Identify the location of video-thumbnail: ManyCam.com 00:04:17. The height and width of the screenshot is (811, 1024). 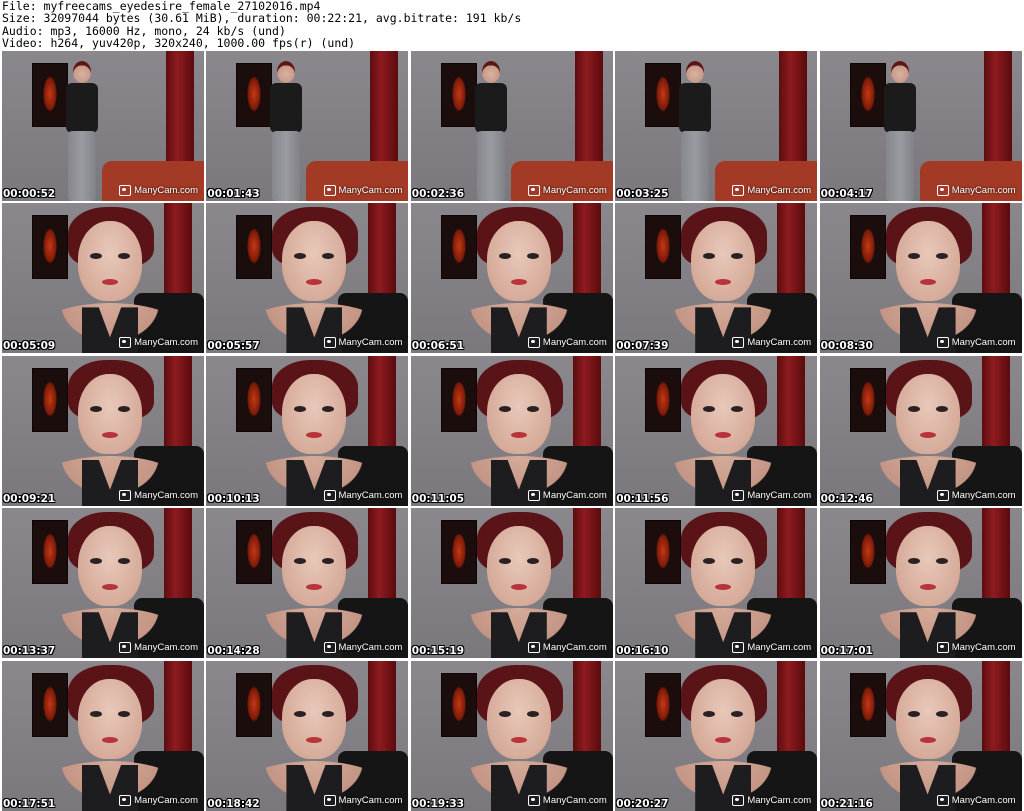
(920, 126).